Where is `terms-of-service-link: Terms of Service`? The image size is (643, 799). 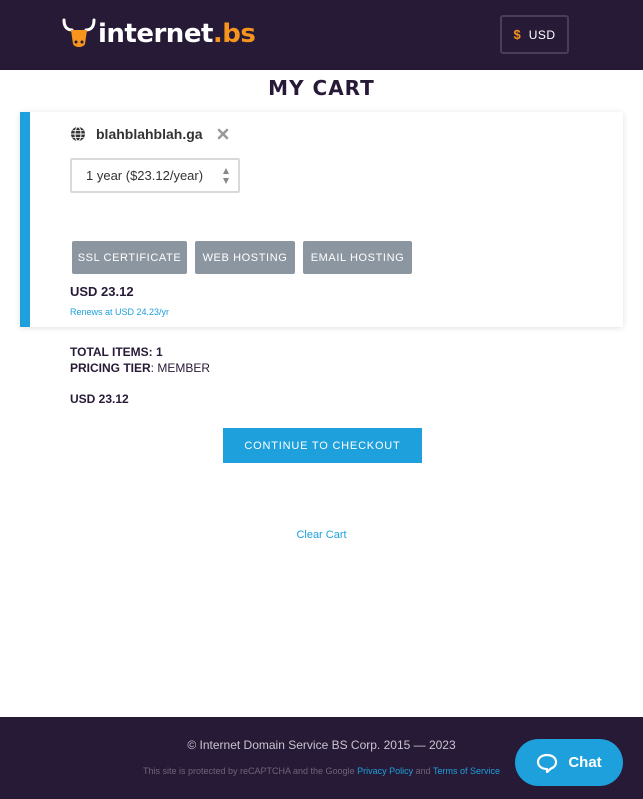 terms-of-service-link: Terms of Service is located at coordinates (466, 771).